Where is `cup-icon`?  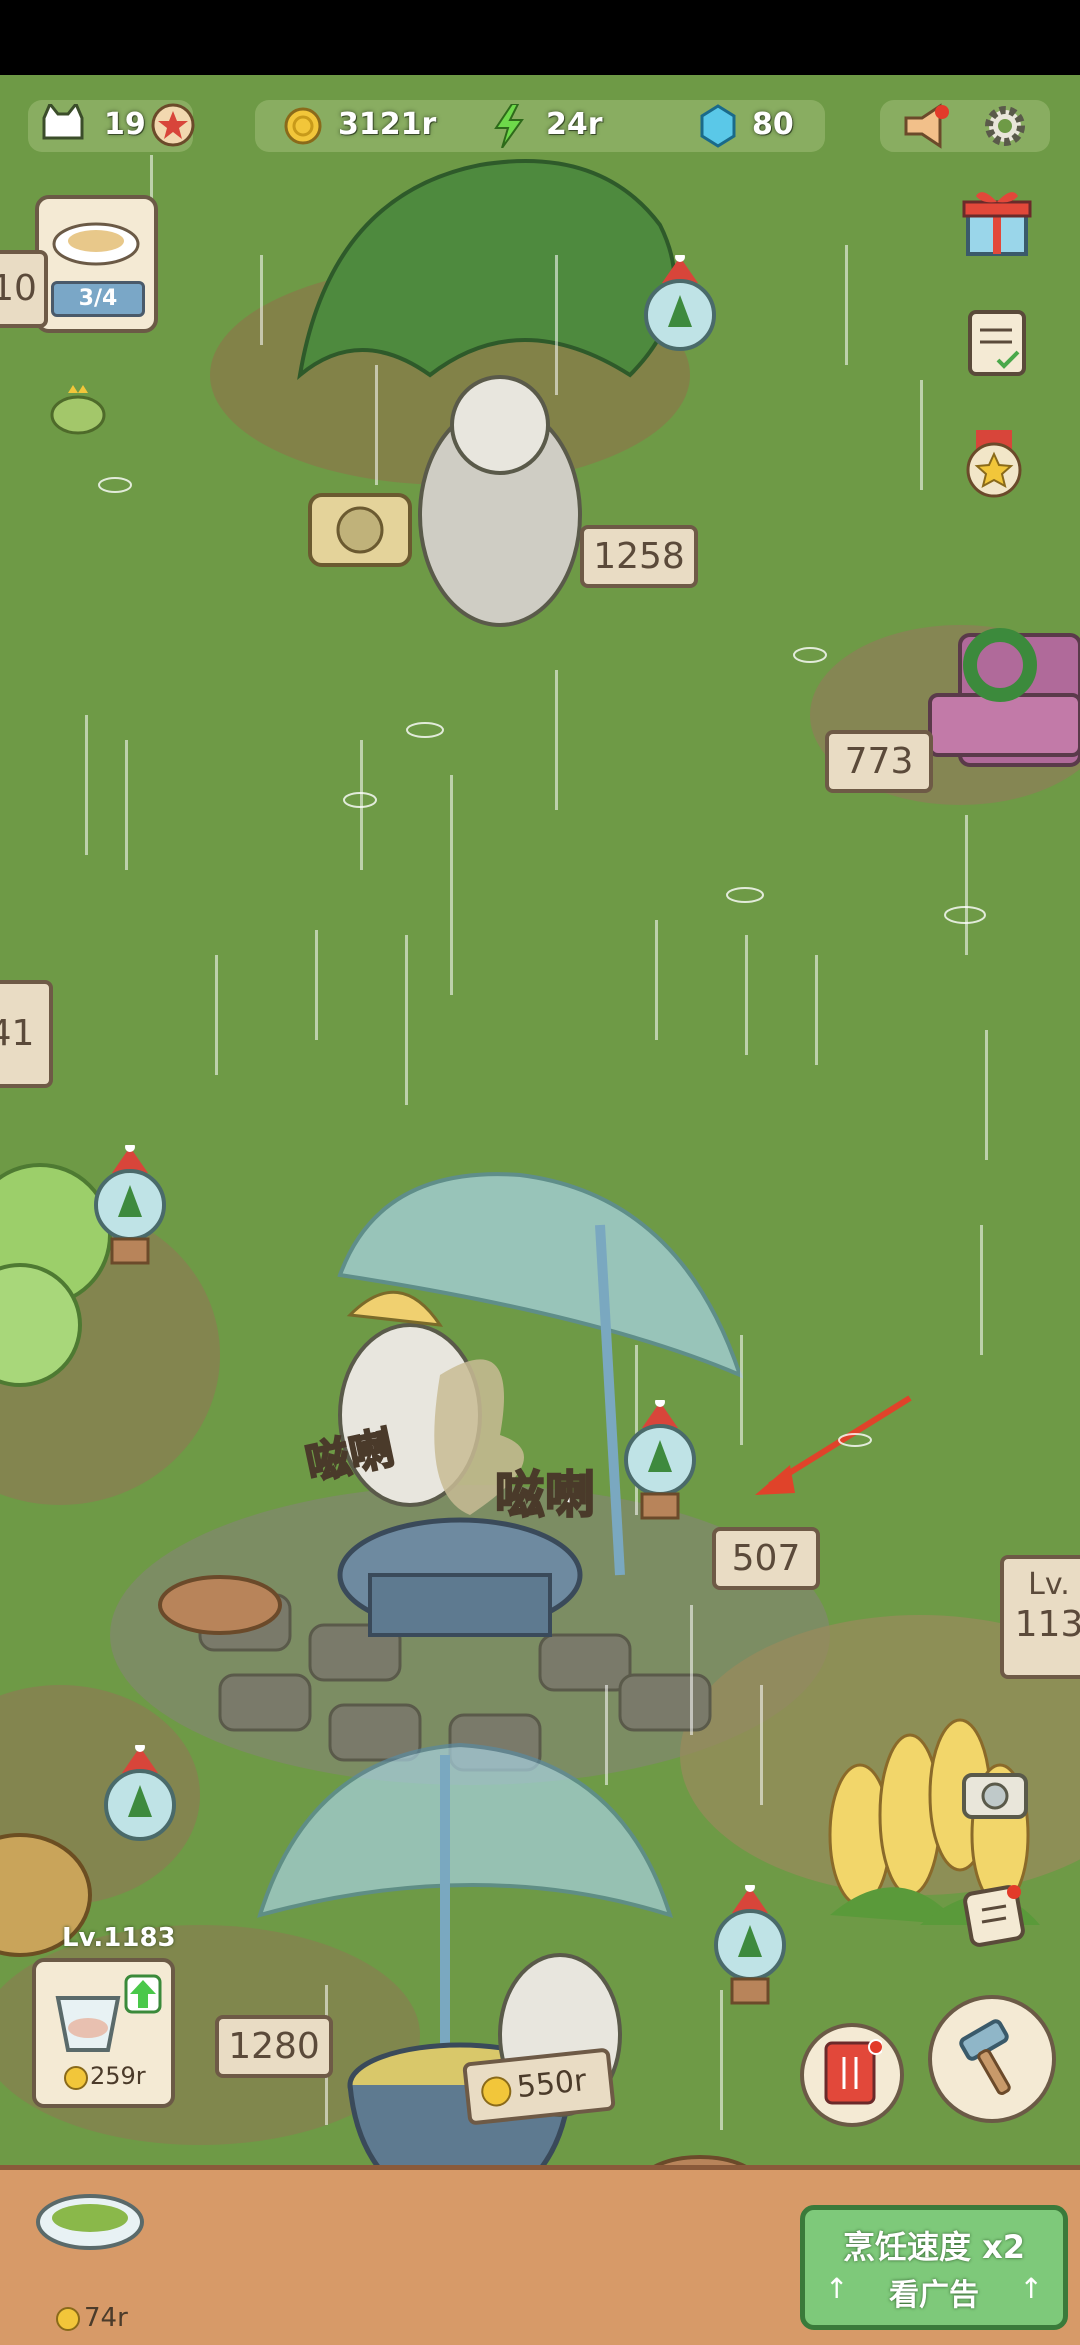
cup-icon is located at coordinates (88, 2024).